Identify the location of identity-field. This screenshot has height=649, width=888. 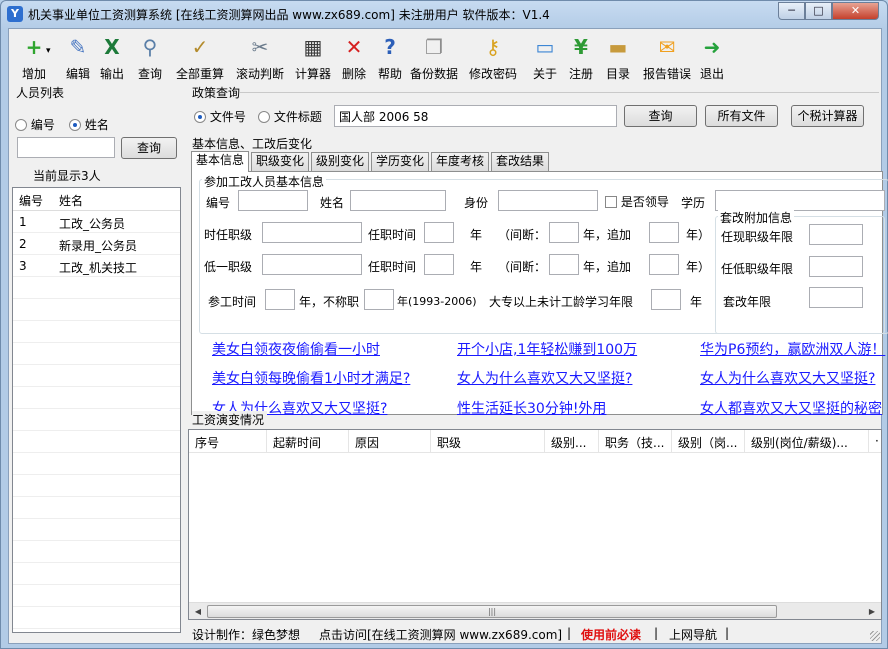
(548, 200).